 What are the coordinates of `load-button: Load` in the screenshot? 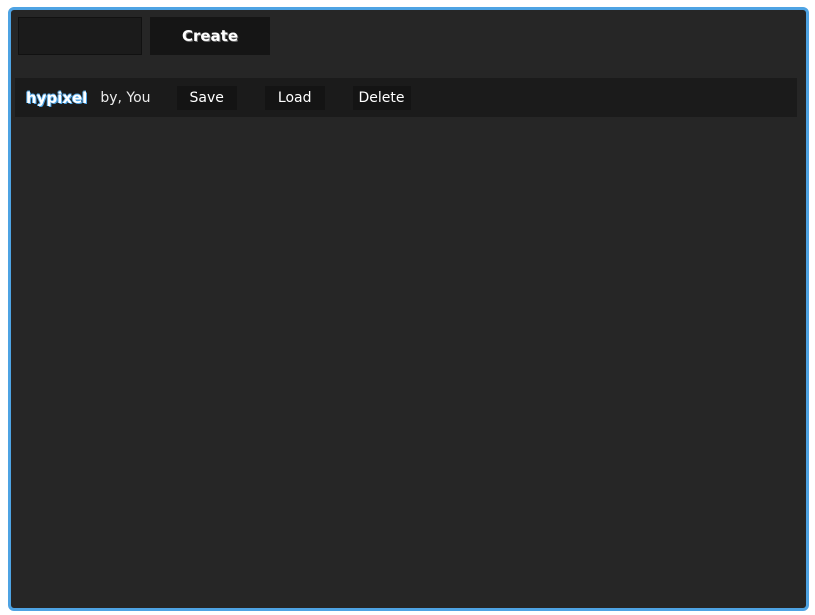 It's located at (294, 97).